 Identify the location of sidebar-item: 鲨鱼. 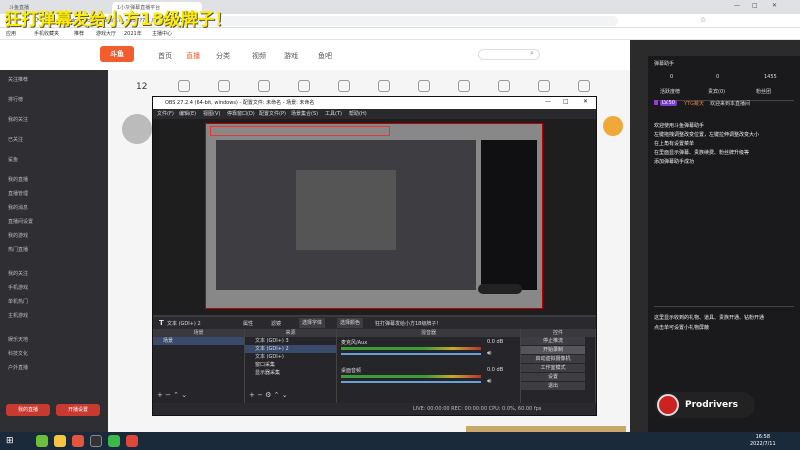
(13, 159).